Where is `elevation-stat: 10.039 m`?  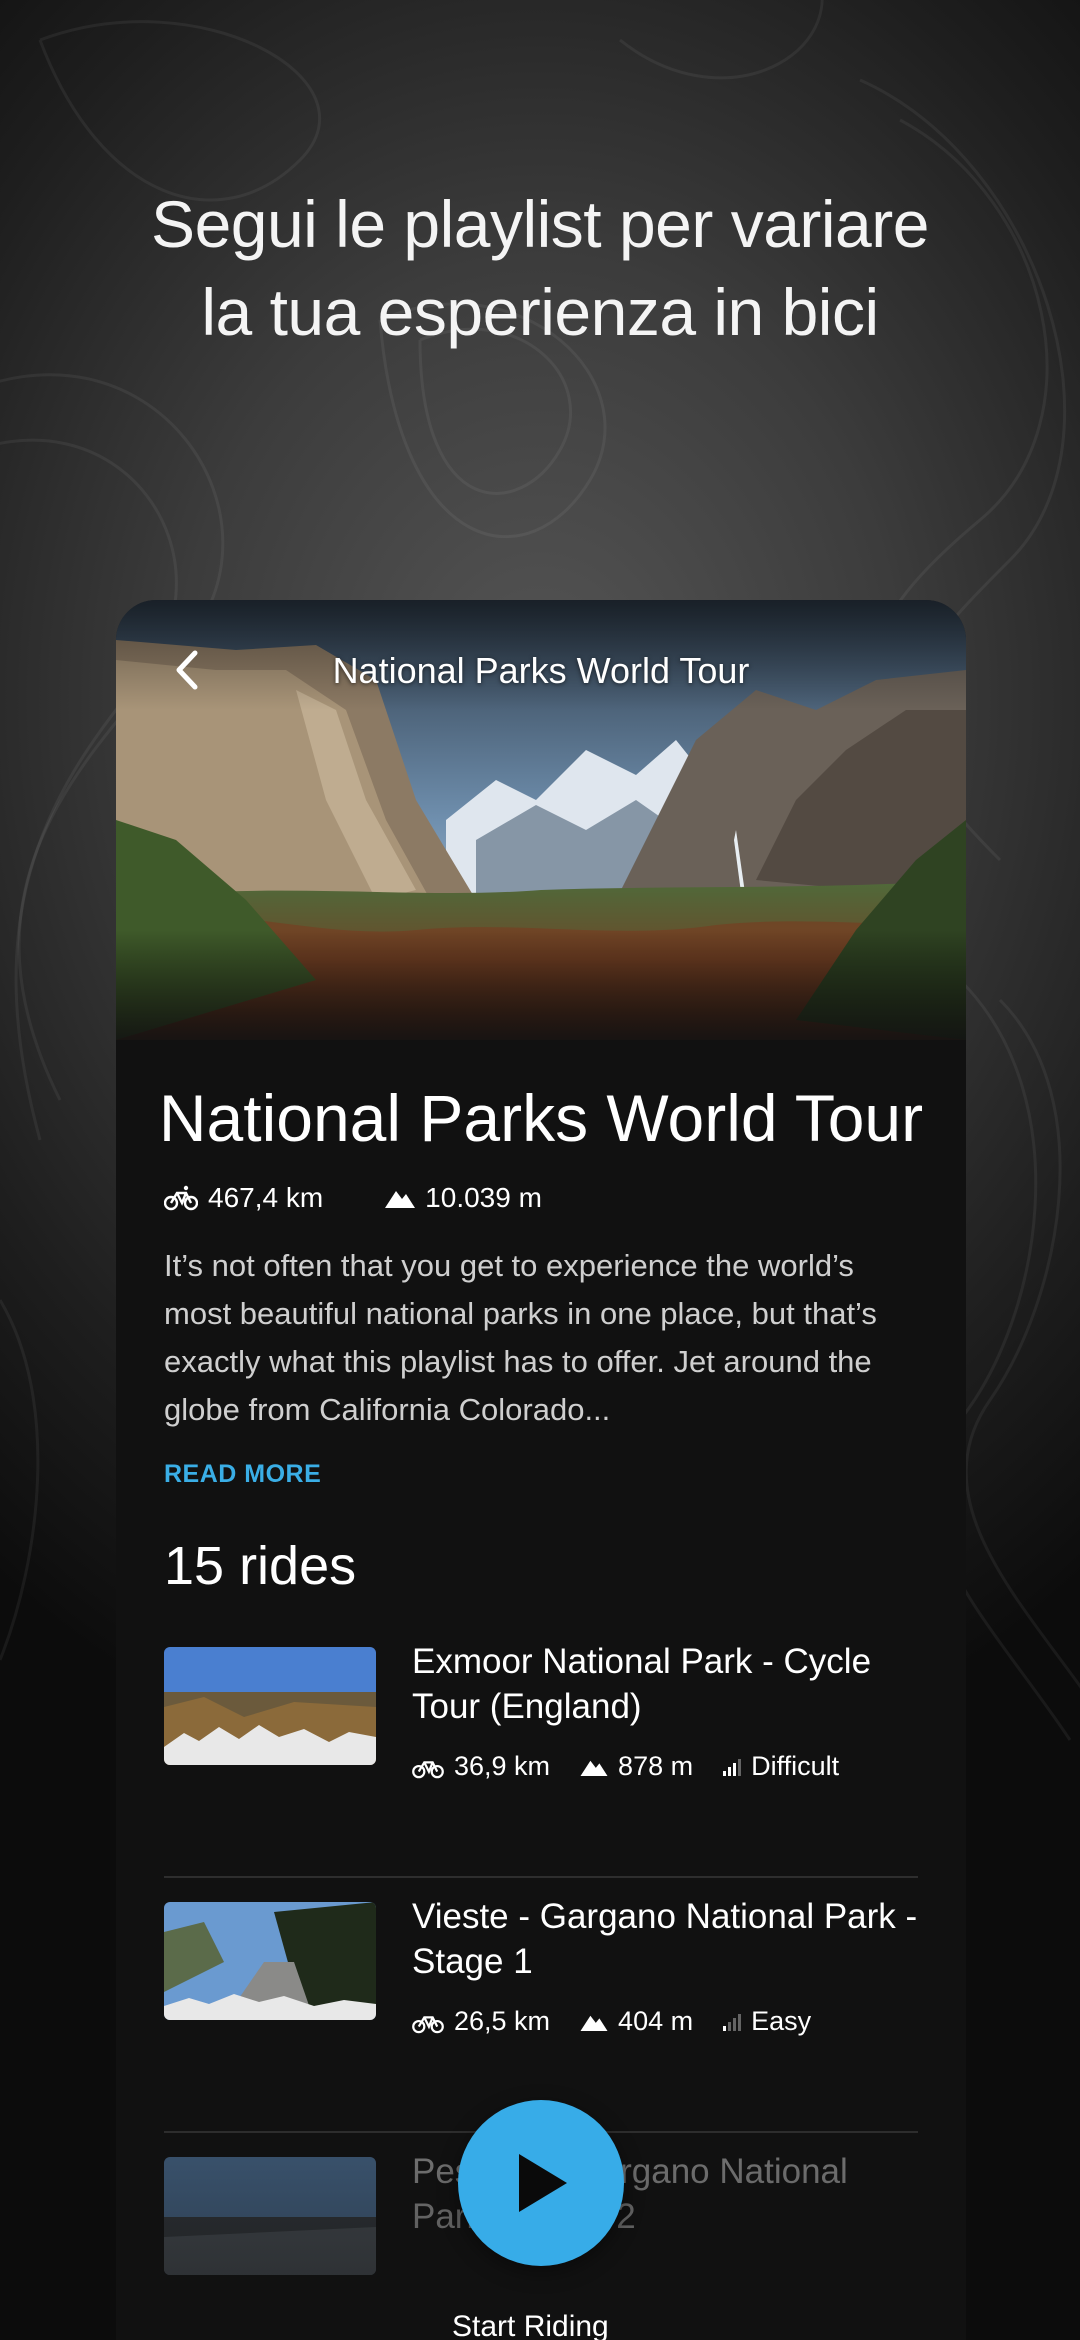 elevation-stat: 10.039 m is located at coordinates (463, 1198).